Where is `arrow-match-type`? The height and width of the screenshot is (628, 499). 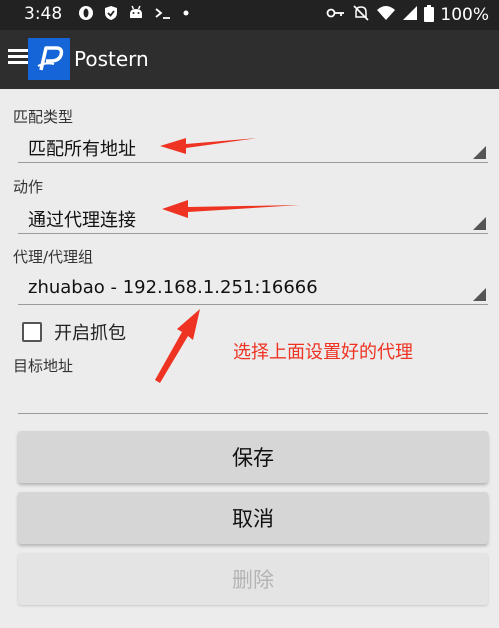
arrow-match-type is located at coordinates (209, 146).